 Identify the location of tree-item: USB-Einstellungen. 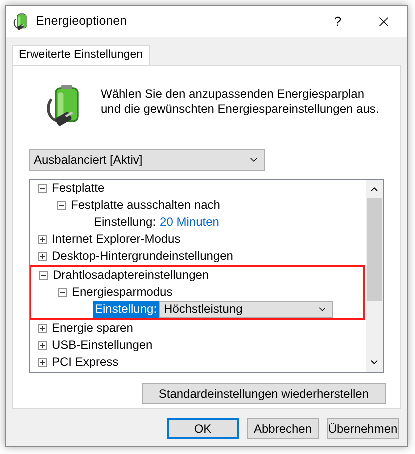
(102, 345).